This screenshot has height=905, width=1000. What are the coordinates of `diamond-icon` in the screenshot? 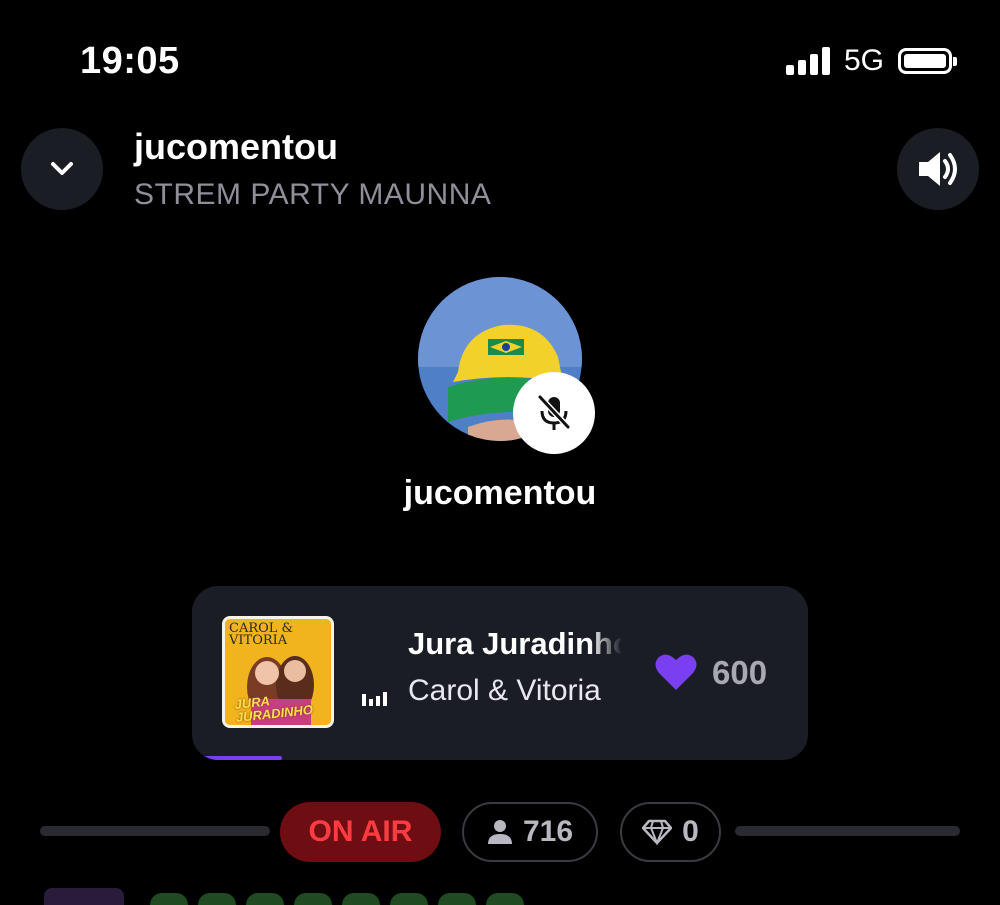 It's located at (657, 832).